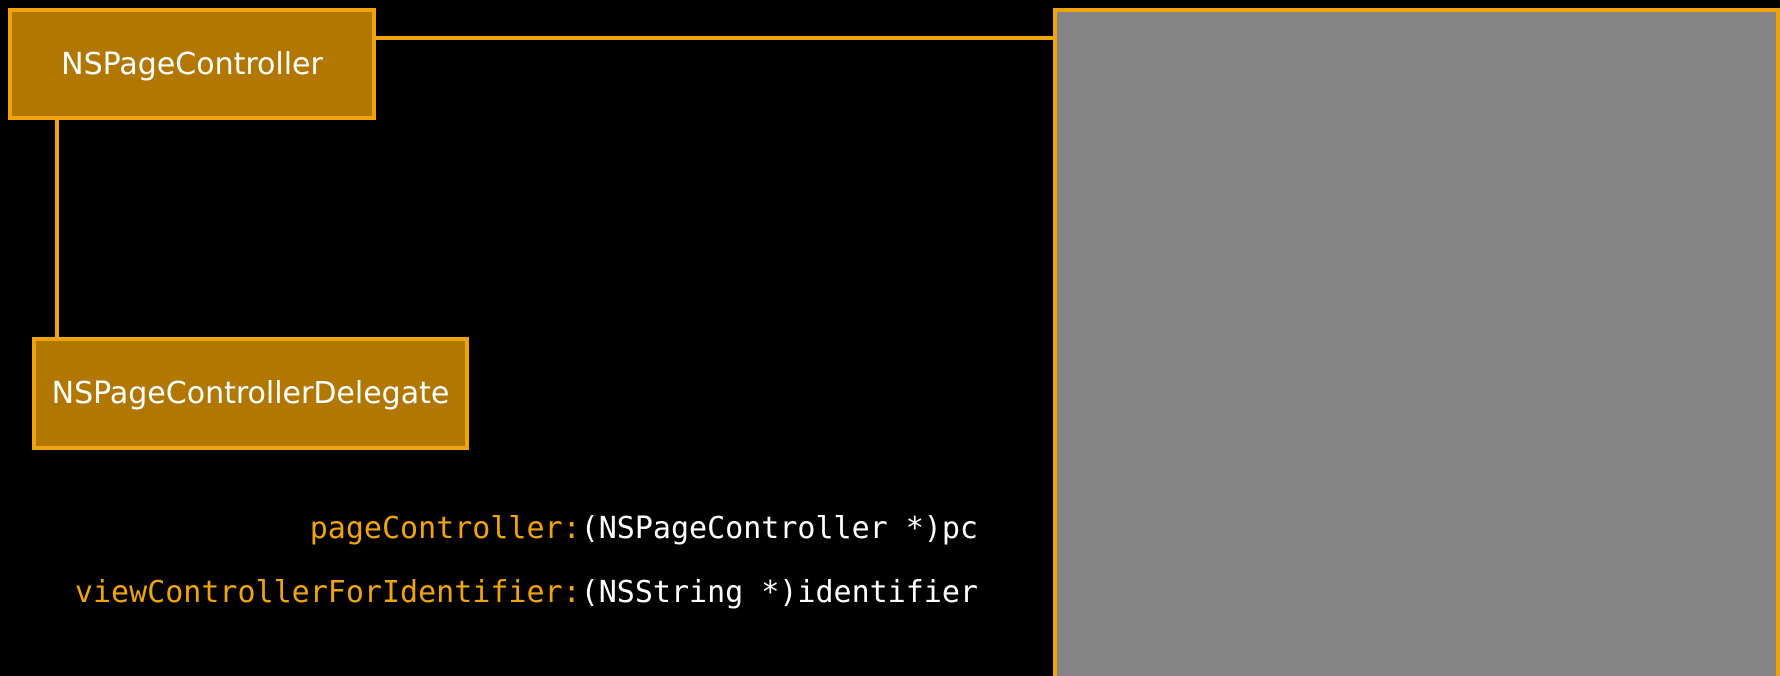 This screenshot has height=676, width=1780. What do you see at coordinates (779, 528) in the screenshot?
I see `code-argument: (NSPageController *)pc` at bounding box center [779, 528].